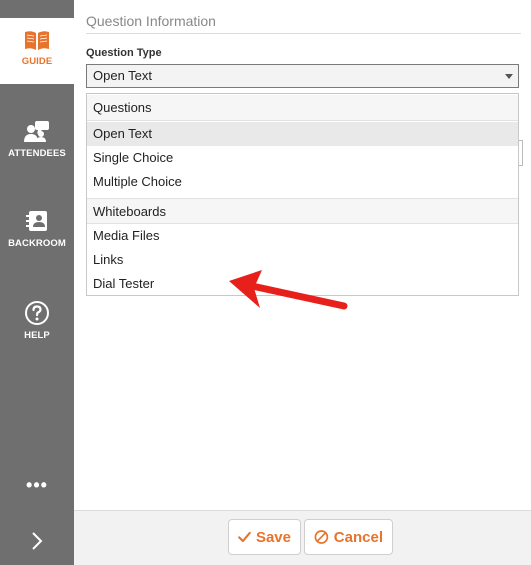 This screenshot has height=565, width=531. What do you see at coordinates (273, 537) in the screenshot?
I see `save-button-label: Save` at bounding box center [273, 537].